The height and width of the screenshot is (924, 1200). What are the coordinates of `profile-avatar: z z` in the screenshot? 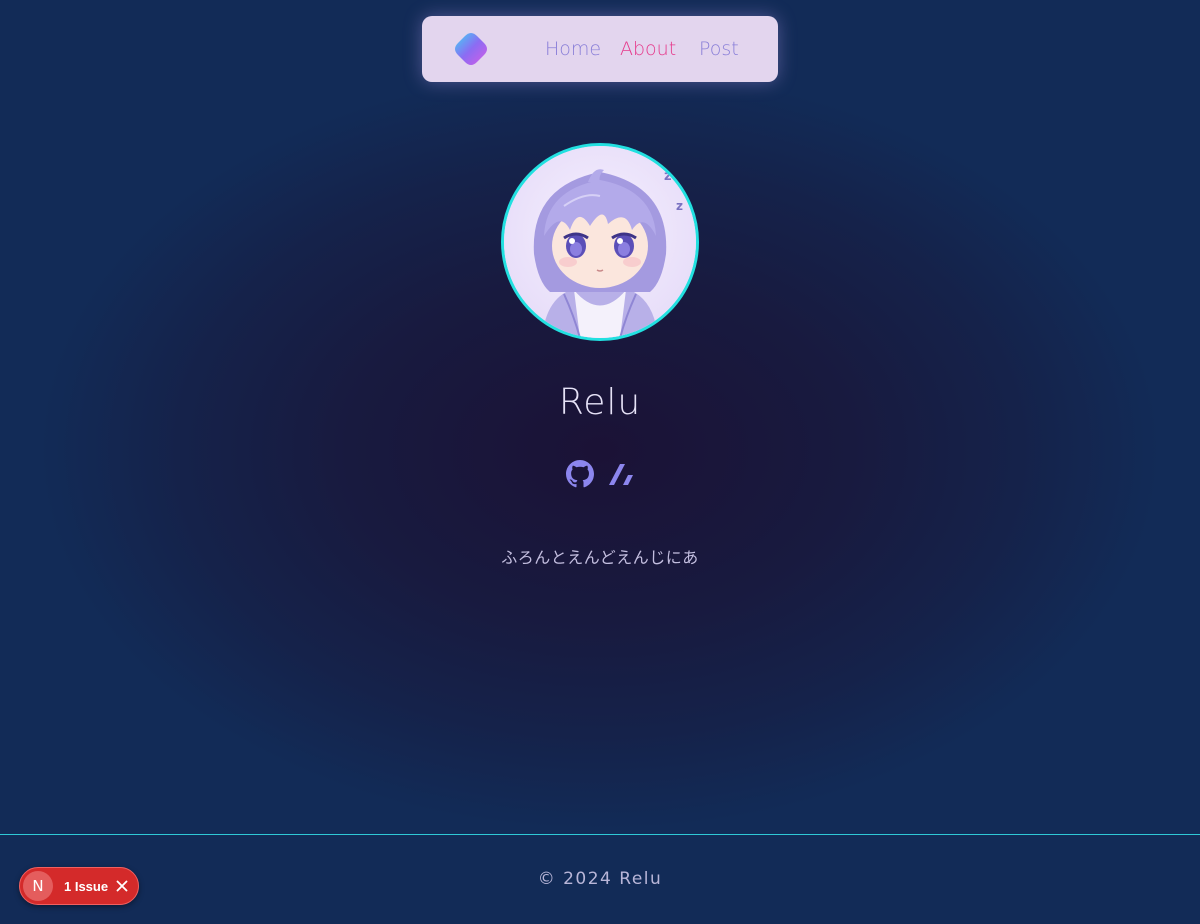 It's located at (600, 242).